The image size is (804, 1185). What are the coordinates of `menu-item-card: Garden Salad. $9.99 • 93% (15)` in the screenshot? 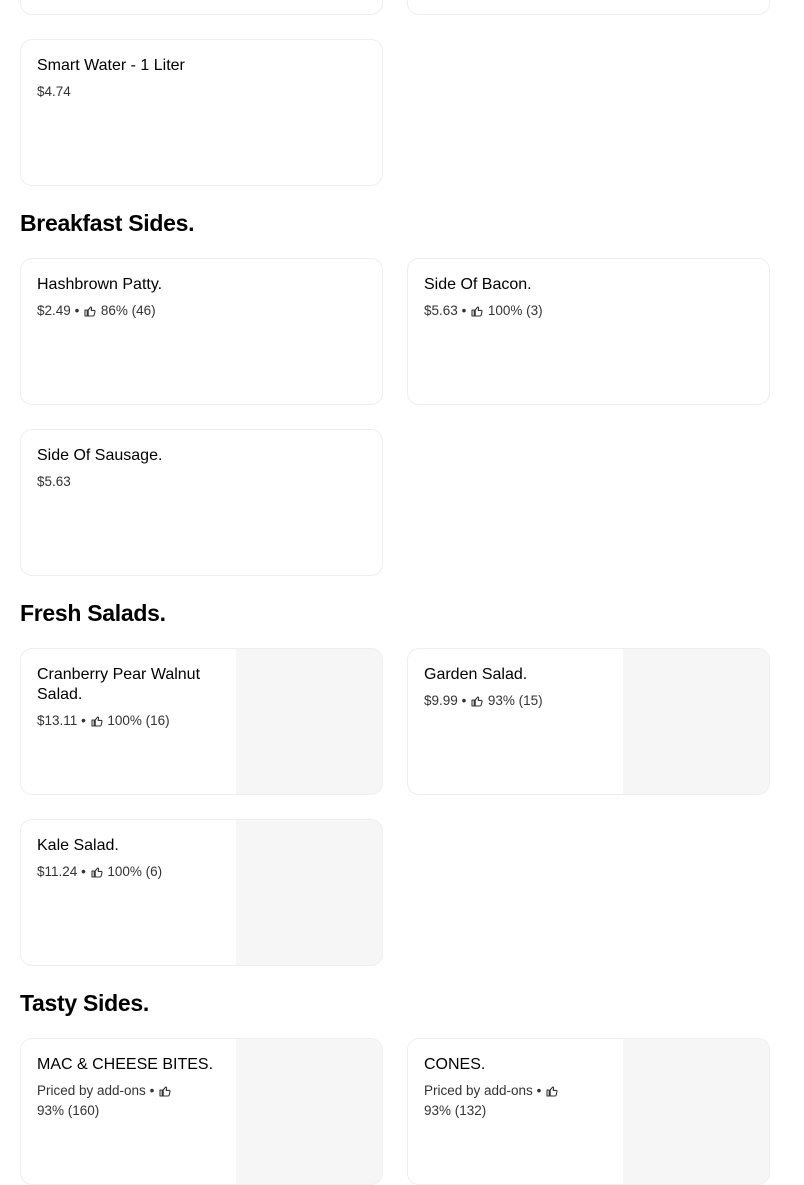 It's located at (588, 721).